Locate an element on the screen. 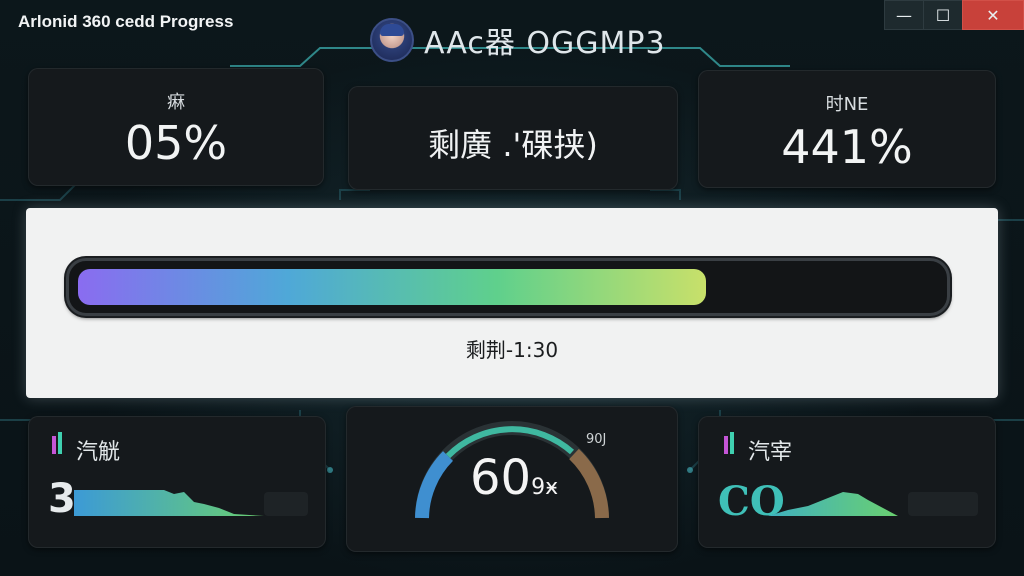  stat-panel-right: 时NE 441% is located at coordinates (847, 129).